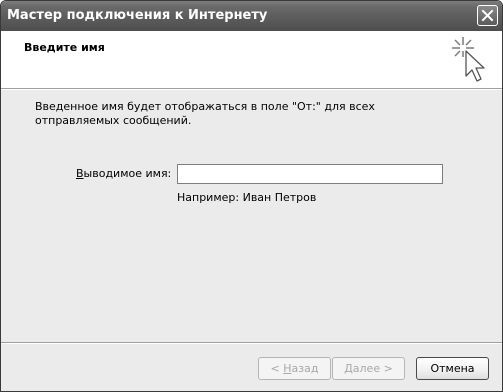 This screenshot has height=392, width=503. What do you see at coordinates (452, 368) in the screenshot?
I see `cancel-button: Отмена` at bounding box center [452, 368].